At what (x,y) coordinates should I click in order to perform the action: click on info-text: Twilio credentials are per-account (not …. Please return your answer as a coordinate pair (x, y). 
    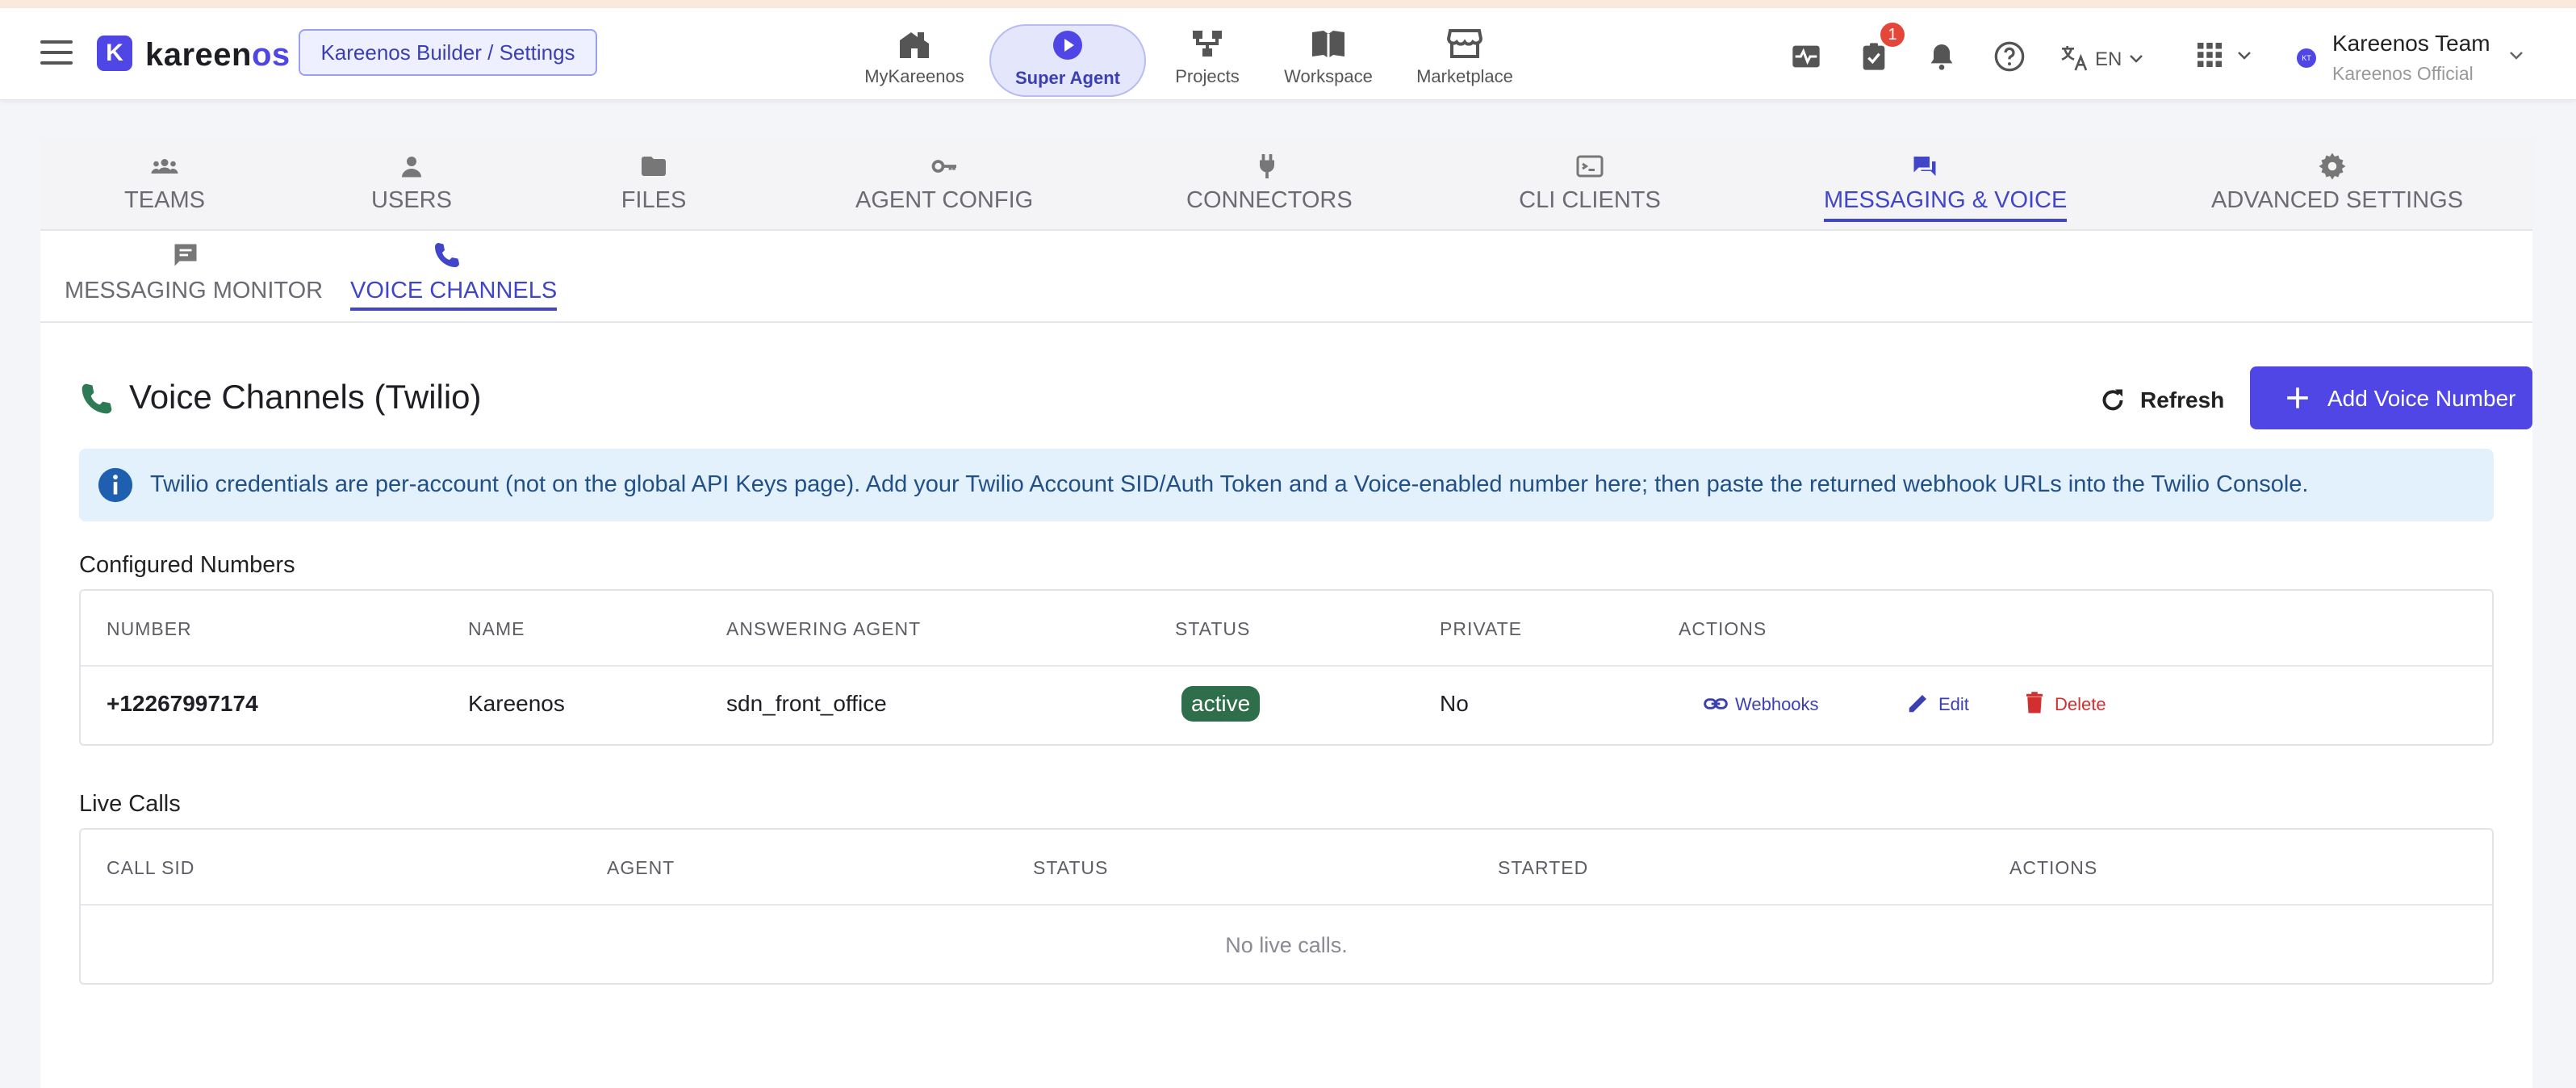
    Looking at the image, I should click on (1229, 484).